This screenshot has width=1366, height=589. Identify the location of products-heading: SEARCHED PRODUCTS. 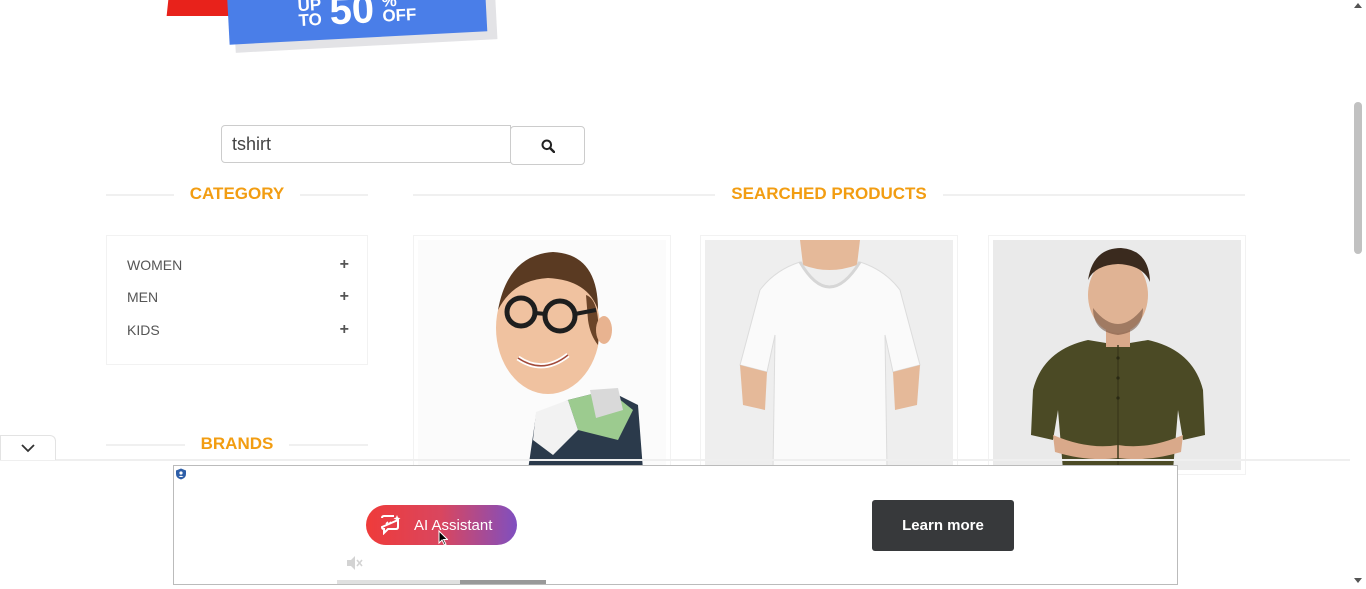
(829, 194).